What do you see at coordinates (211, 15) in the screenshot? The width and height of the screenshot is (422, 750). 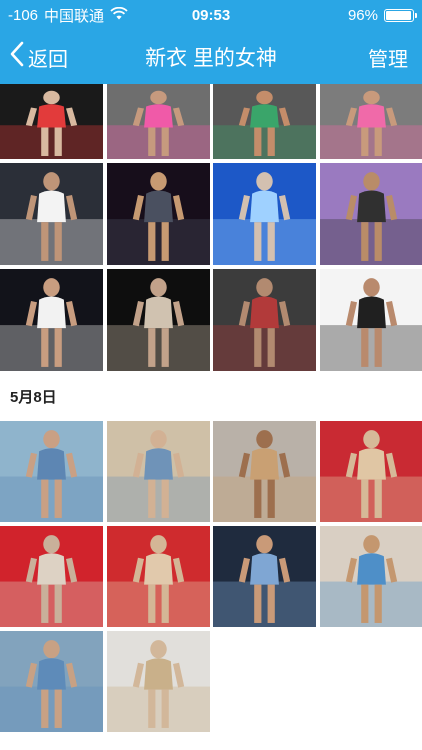 I see `status-bar: -106 中国联通 09:53 96%` at bounding box center [211, 15].